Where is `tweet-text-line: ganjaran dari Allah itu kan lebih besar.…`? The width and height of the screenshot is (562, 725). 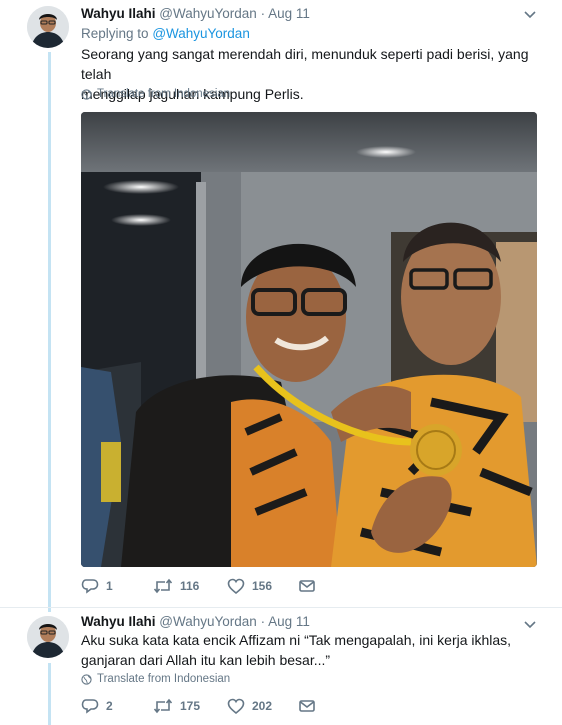
tweet-text-line: ganjaran dari Allah itu kan lebih besar.… is located at coordinates (206, 660).